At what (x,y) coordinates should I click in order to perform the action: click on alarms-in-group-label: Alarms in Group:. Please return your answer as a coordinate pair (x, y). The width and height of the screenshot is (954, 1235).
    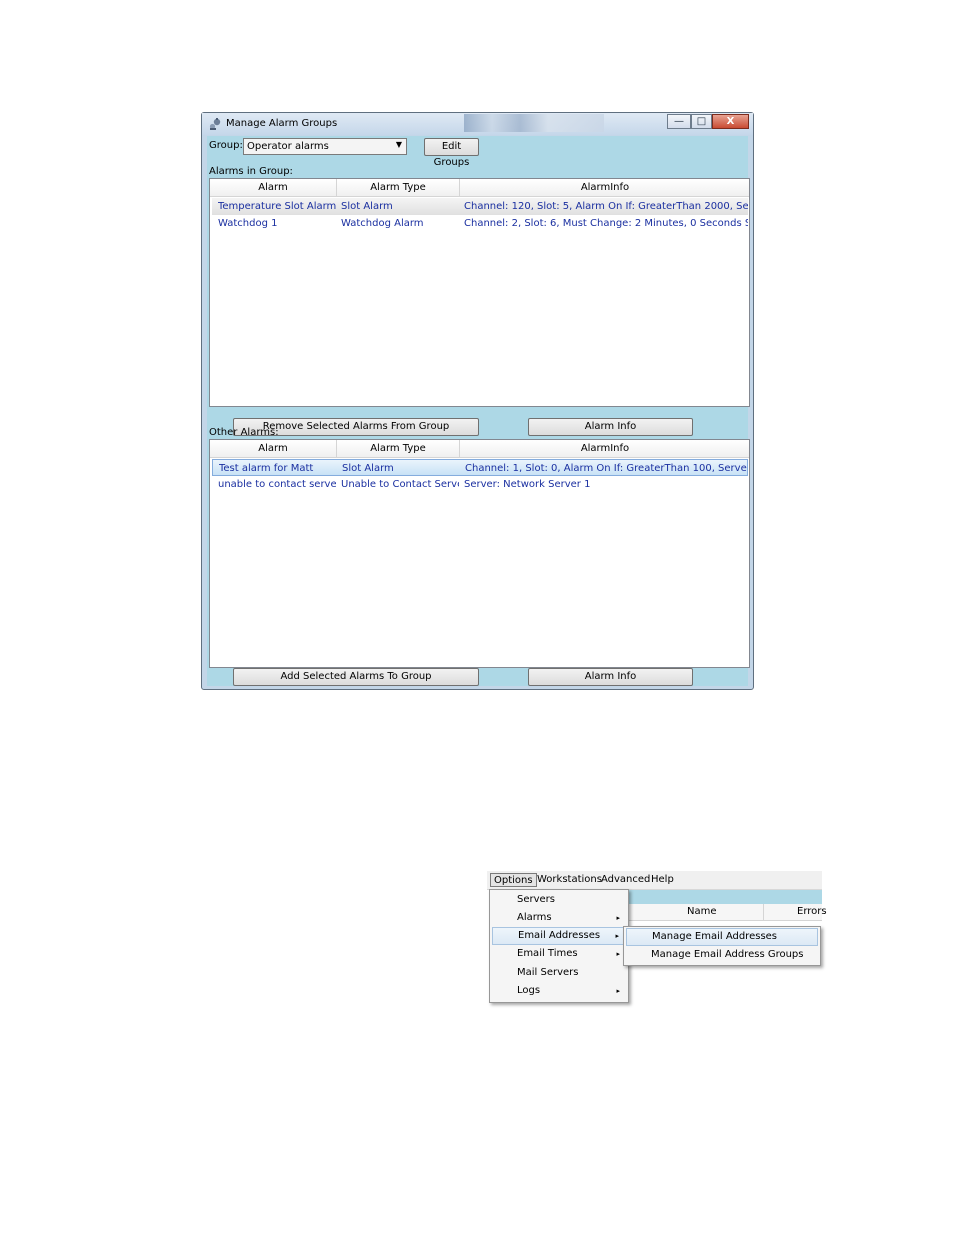
    Looking at the image, I should click on (251, 171).